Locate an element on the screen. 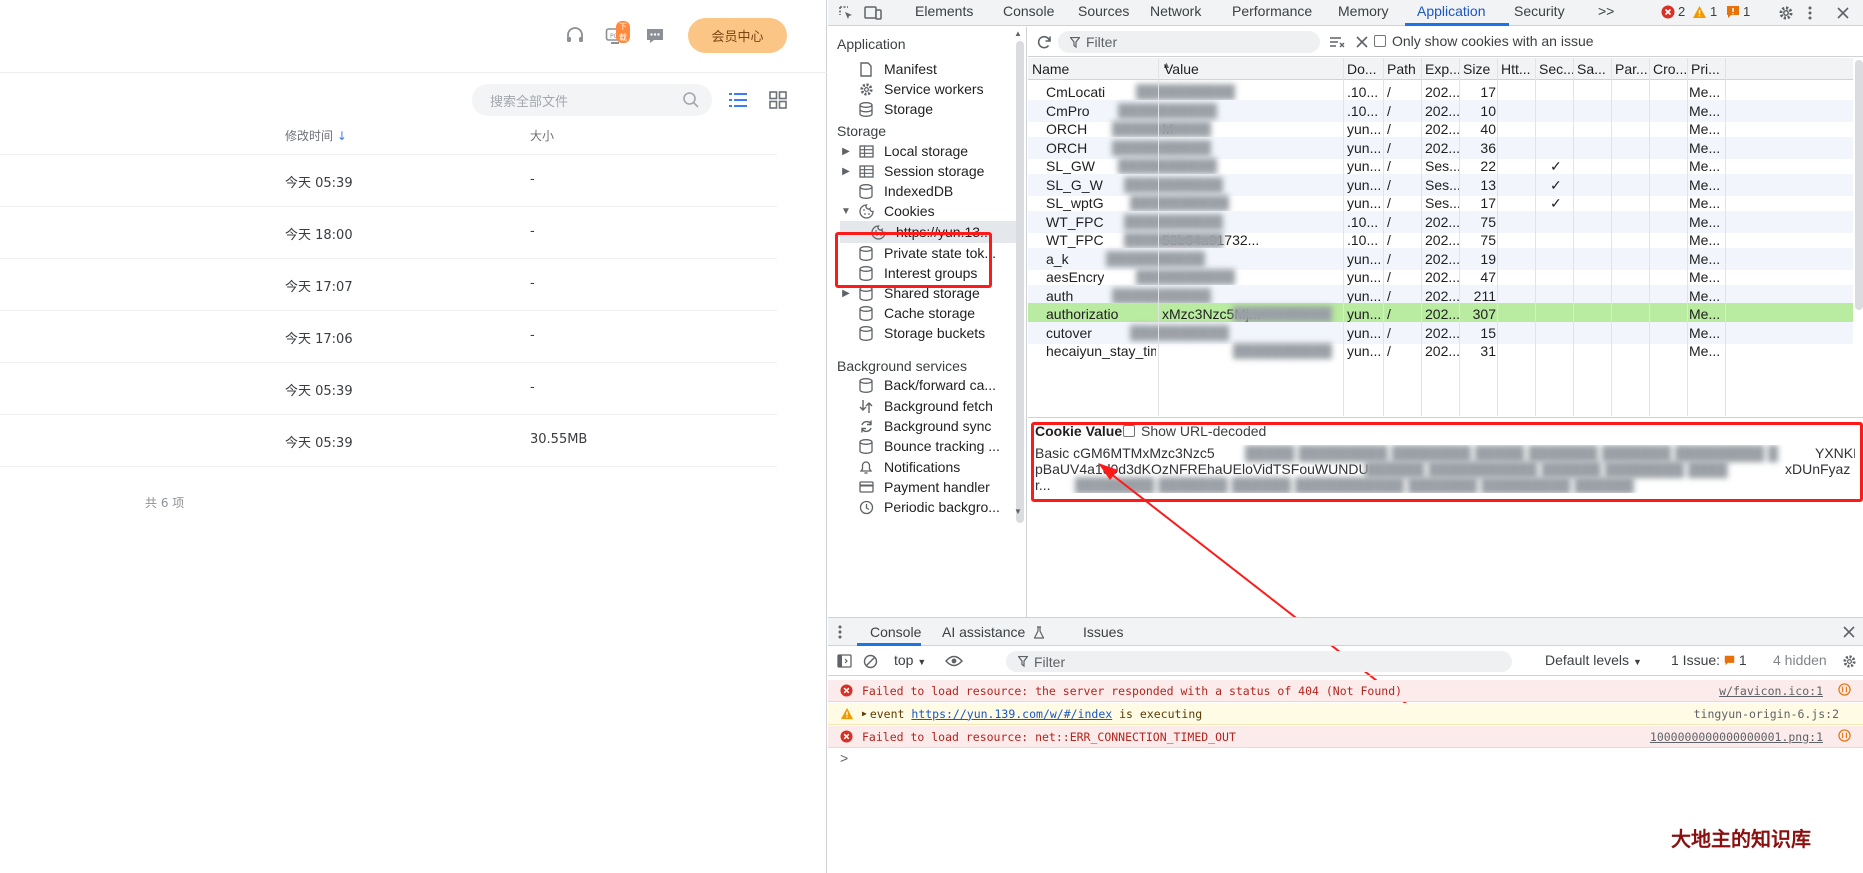  col-name: Name is located at coordinates (1050, 69).